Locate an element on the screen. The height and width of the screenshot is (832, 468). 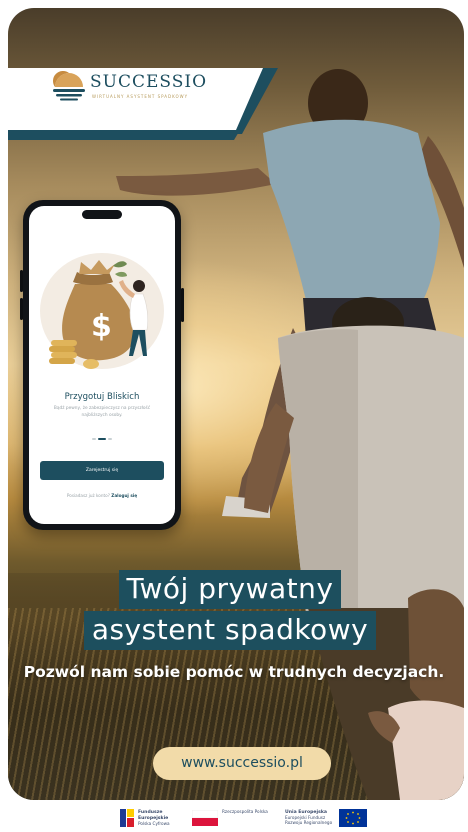
phone-power-button is located at coordinates (182, 305).